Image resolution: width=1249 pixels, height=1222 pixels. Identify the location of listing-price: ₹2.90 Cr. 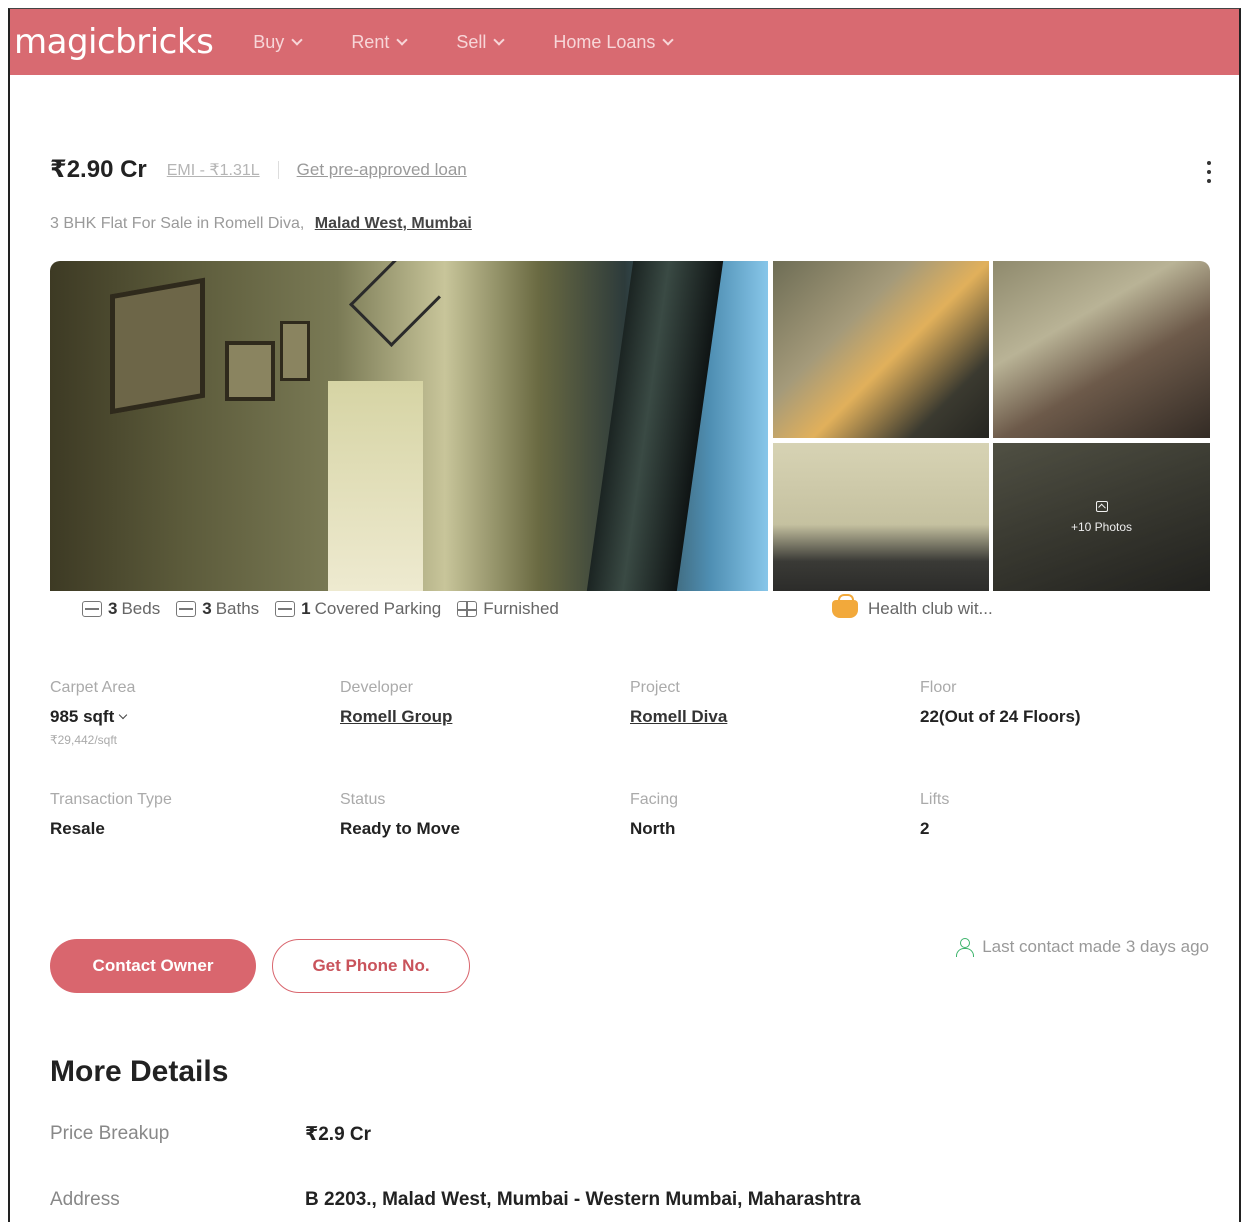
(98, 169).